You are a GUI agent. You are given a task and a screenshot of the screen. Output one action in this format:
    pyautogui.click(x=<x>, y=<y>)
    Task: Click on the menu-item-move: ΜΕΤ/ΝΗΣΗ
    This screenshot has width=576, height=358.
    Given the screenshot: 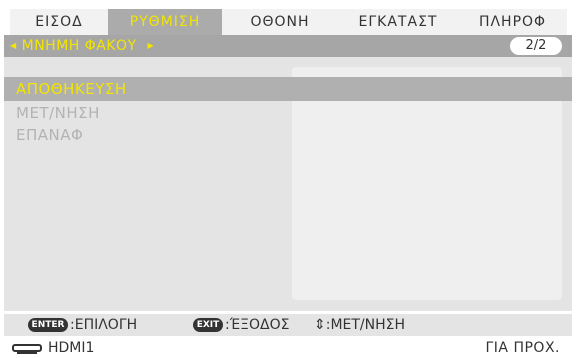 What is the action you would take?
    pyautogui.click(x=52, y=113)
    